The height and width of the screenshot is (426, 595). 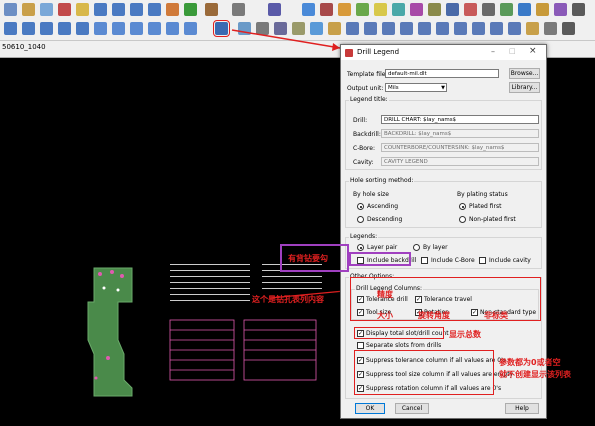 What do you see at coordinates (435, 247) in the screenshot?
I see `by-layer-label: By layer` at bounding box center [435, 247].